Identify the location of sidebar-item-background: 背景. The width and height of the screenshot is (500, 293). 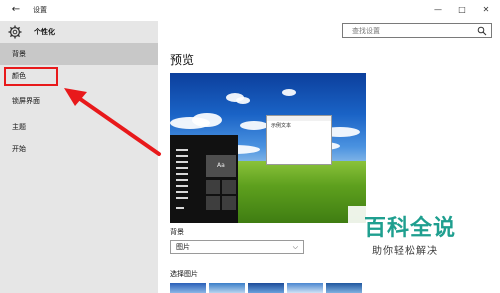
(79, 54).